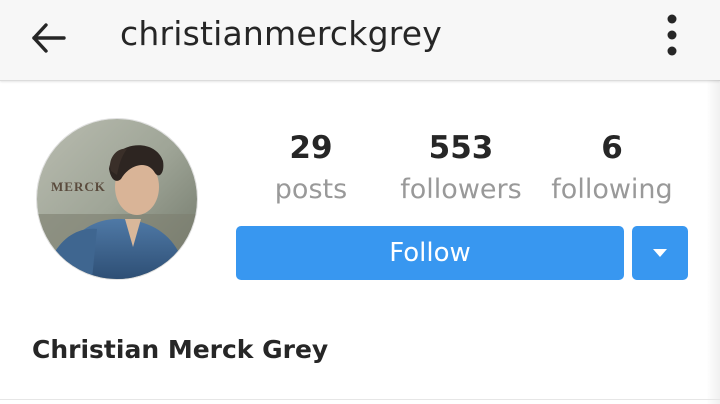 The height and width of the screenshot is (404, 720). What do you see at coordinates (612, 148) in the screenshot?
I see `following-count: 6` at bounding box center [612, 148].